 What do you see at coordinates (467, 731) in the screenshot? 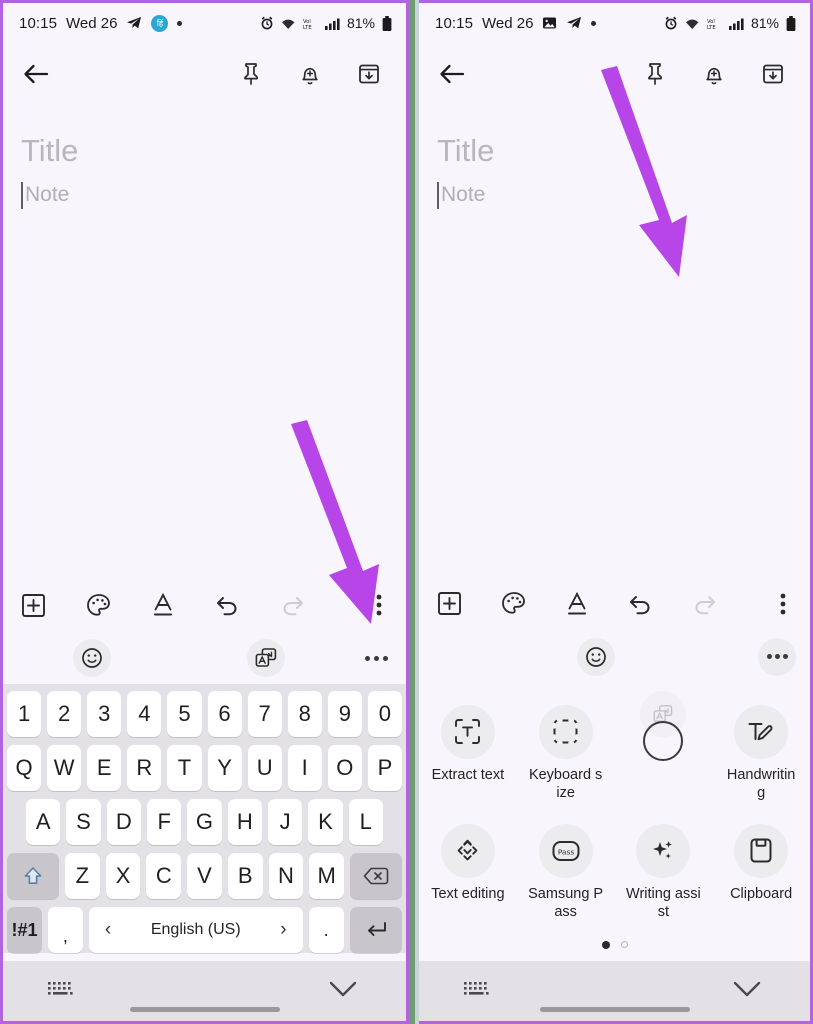
I see `extract-text-icon` at bounding box center [467, 731].